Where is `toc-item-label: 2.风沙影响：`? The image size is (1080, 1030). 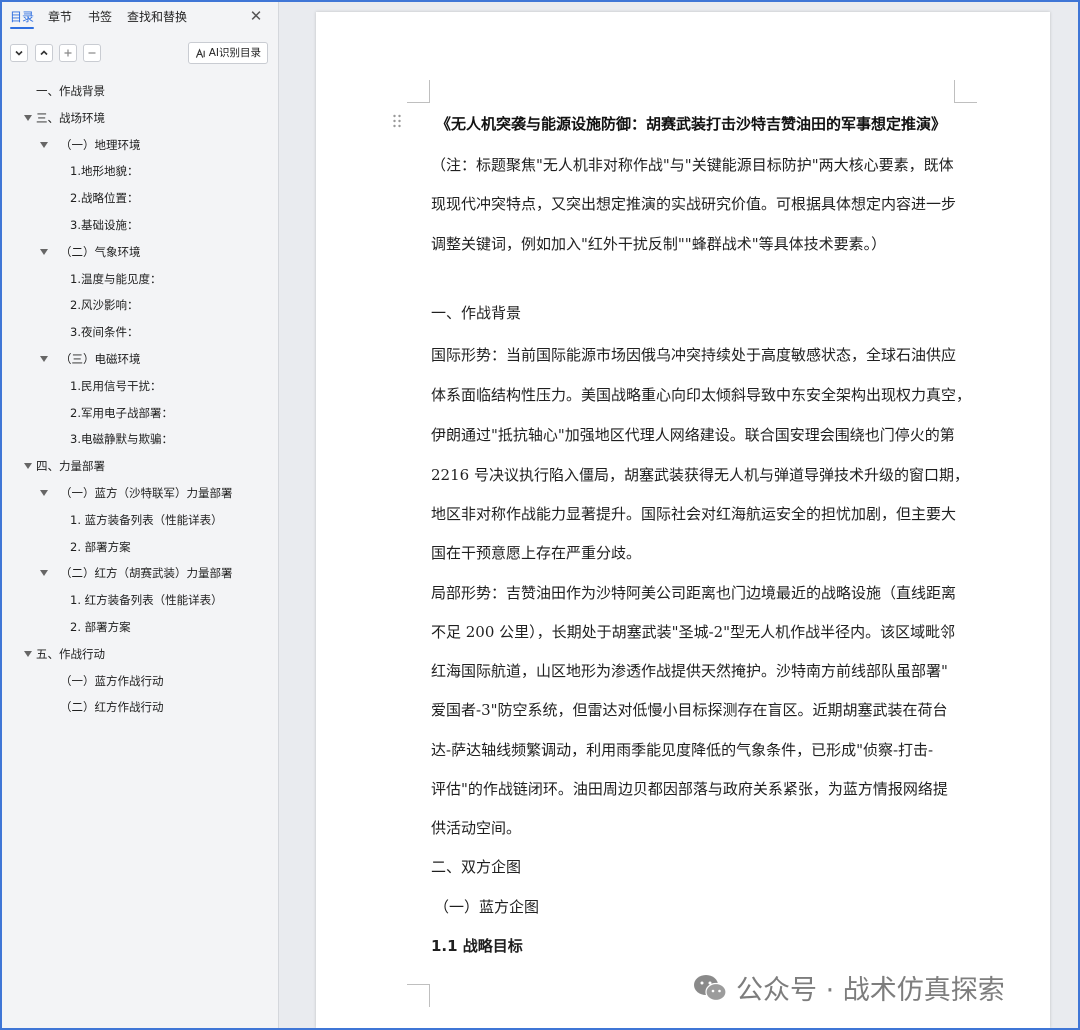
toc-item-label: 2.风沙影响： is located at coordinates (104, 305).